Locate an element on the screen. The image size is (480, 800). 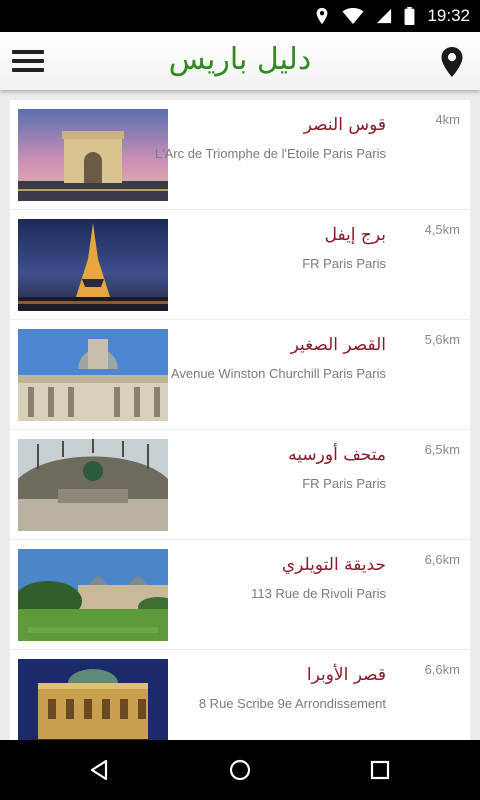
battery-icon is located at coordinates (410, 16).